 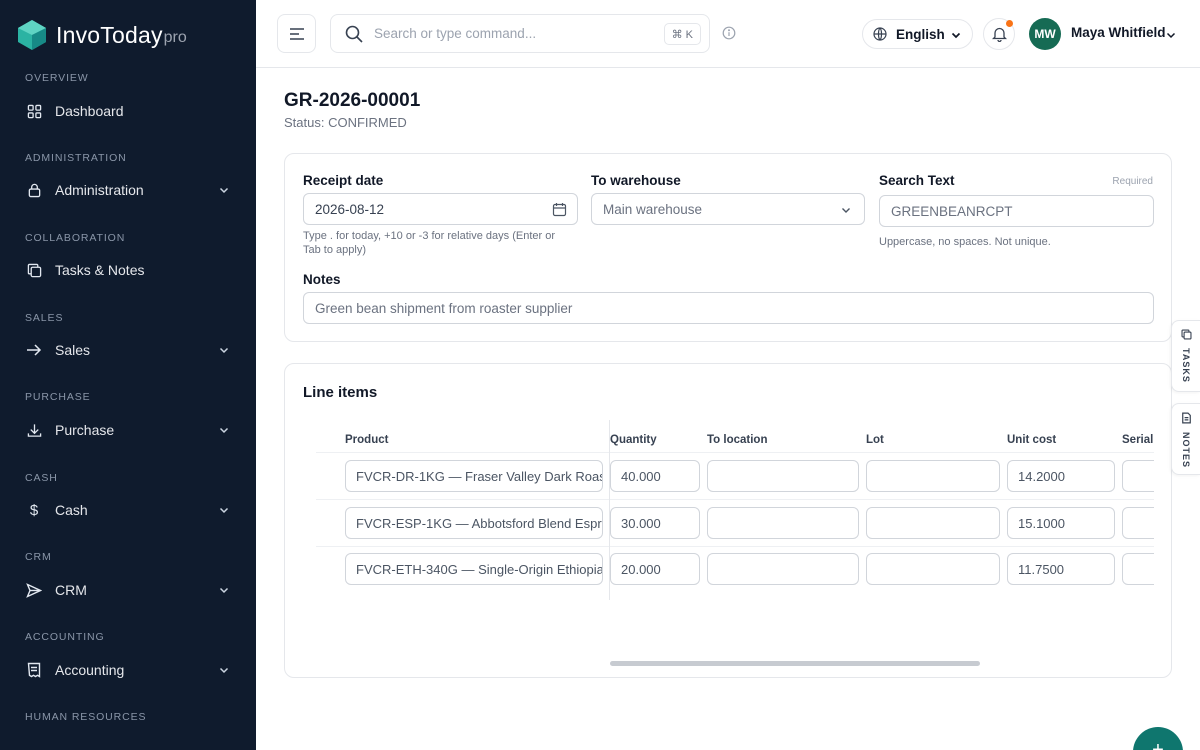 What do you see at coordinates (636, 180) in the screenshot?
I see `warehouse-label: To warehouse` at bounding box center [636, 180].